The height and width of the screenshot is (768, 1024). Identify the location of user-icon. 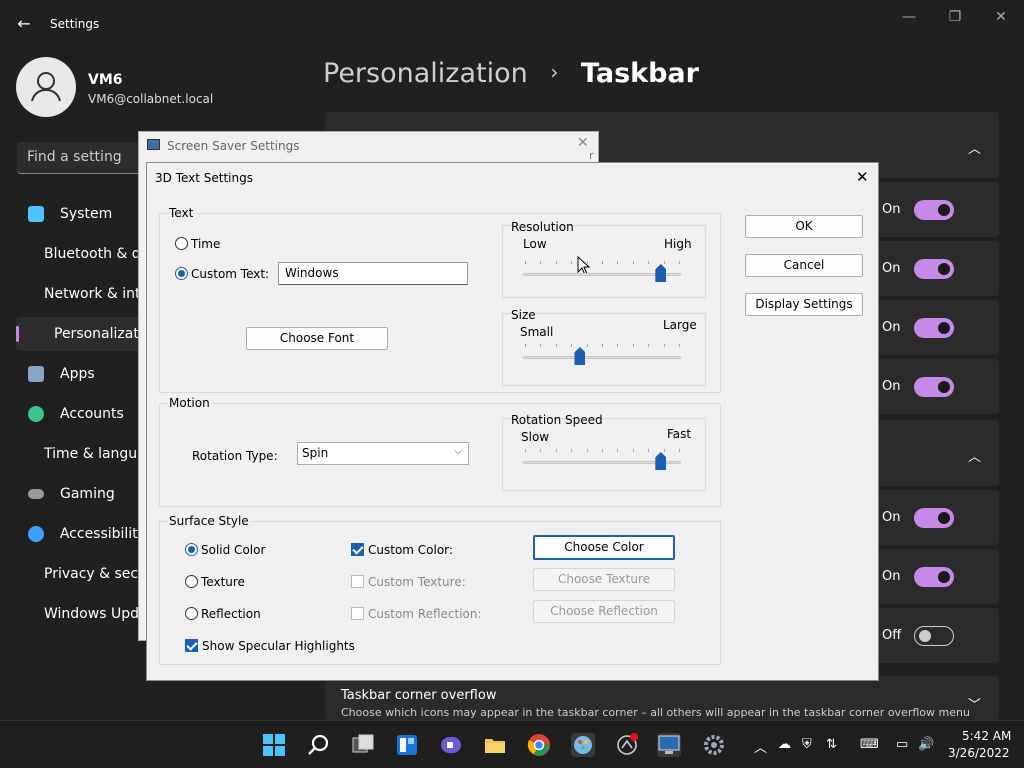
(46, 87).